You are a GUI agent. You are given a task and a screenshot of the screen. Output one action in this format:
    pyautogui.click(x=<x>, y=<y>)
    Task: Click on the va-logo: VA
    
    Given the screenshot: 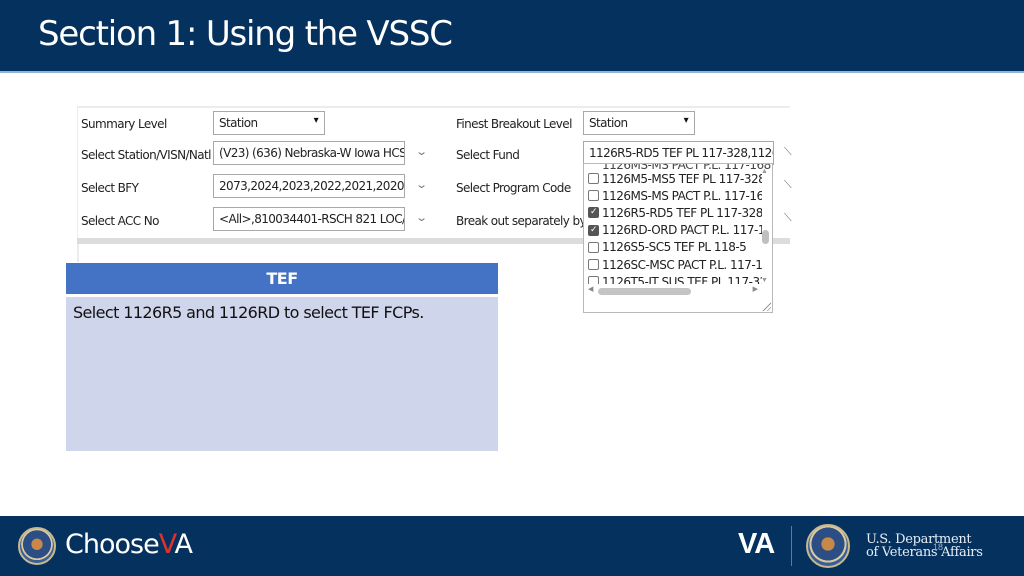 What is the action you would take?
    pyautogui.click(x=756, y=544)
    